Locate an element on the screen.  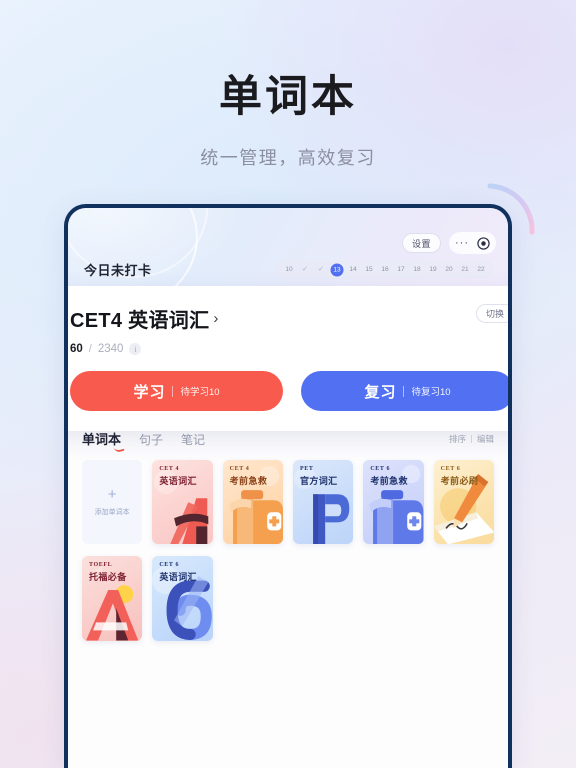
list-tools: 排序 编辑 is located at coordinates (471, 439).